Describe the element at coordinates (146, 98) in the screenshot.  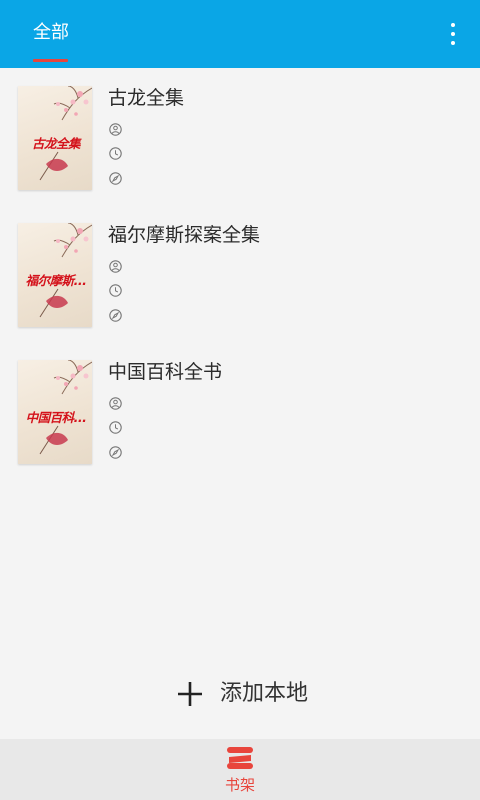
I see `book-title: 古龙全集` at that location.